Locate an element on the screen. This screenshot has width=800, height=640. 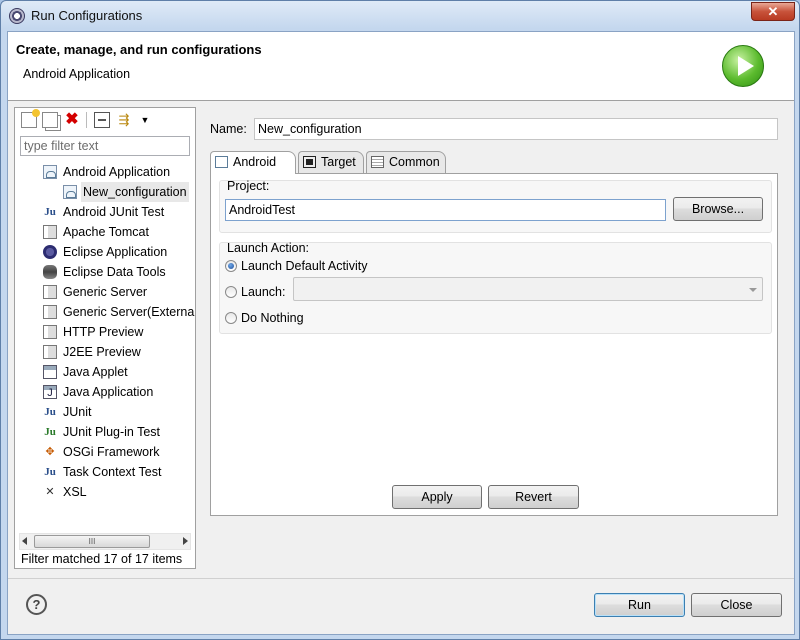
tree-item-label: Task Context Test is located at coordinates (112, 472).